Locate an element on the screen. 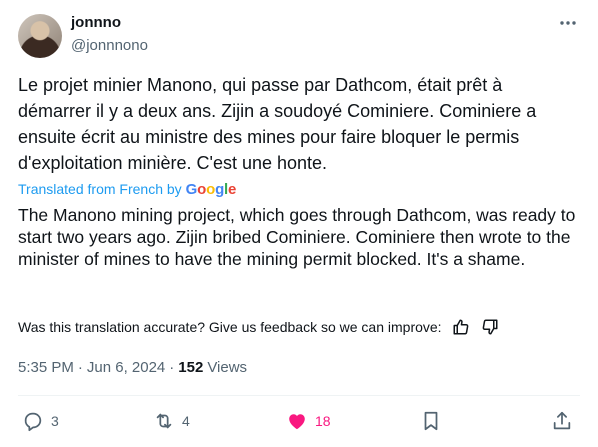 This screenshot has width=598, height=447. views-label: Views is located at coordinates (227, 367).